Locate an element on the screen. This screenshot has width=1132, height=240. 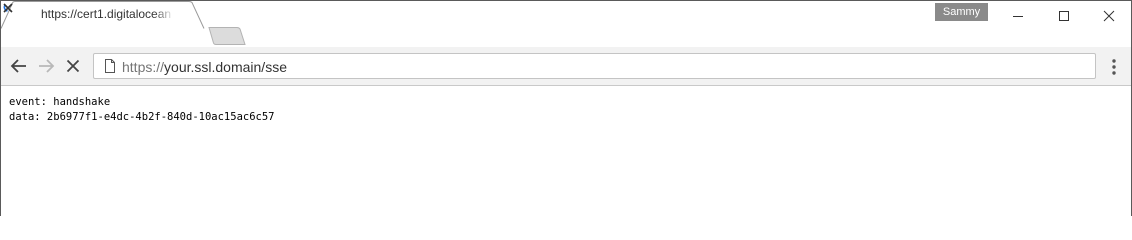
minimize-button is located at coordinates (1018, 16).